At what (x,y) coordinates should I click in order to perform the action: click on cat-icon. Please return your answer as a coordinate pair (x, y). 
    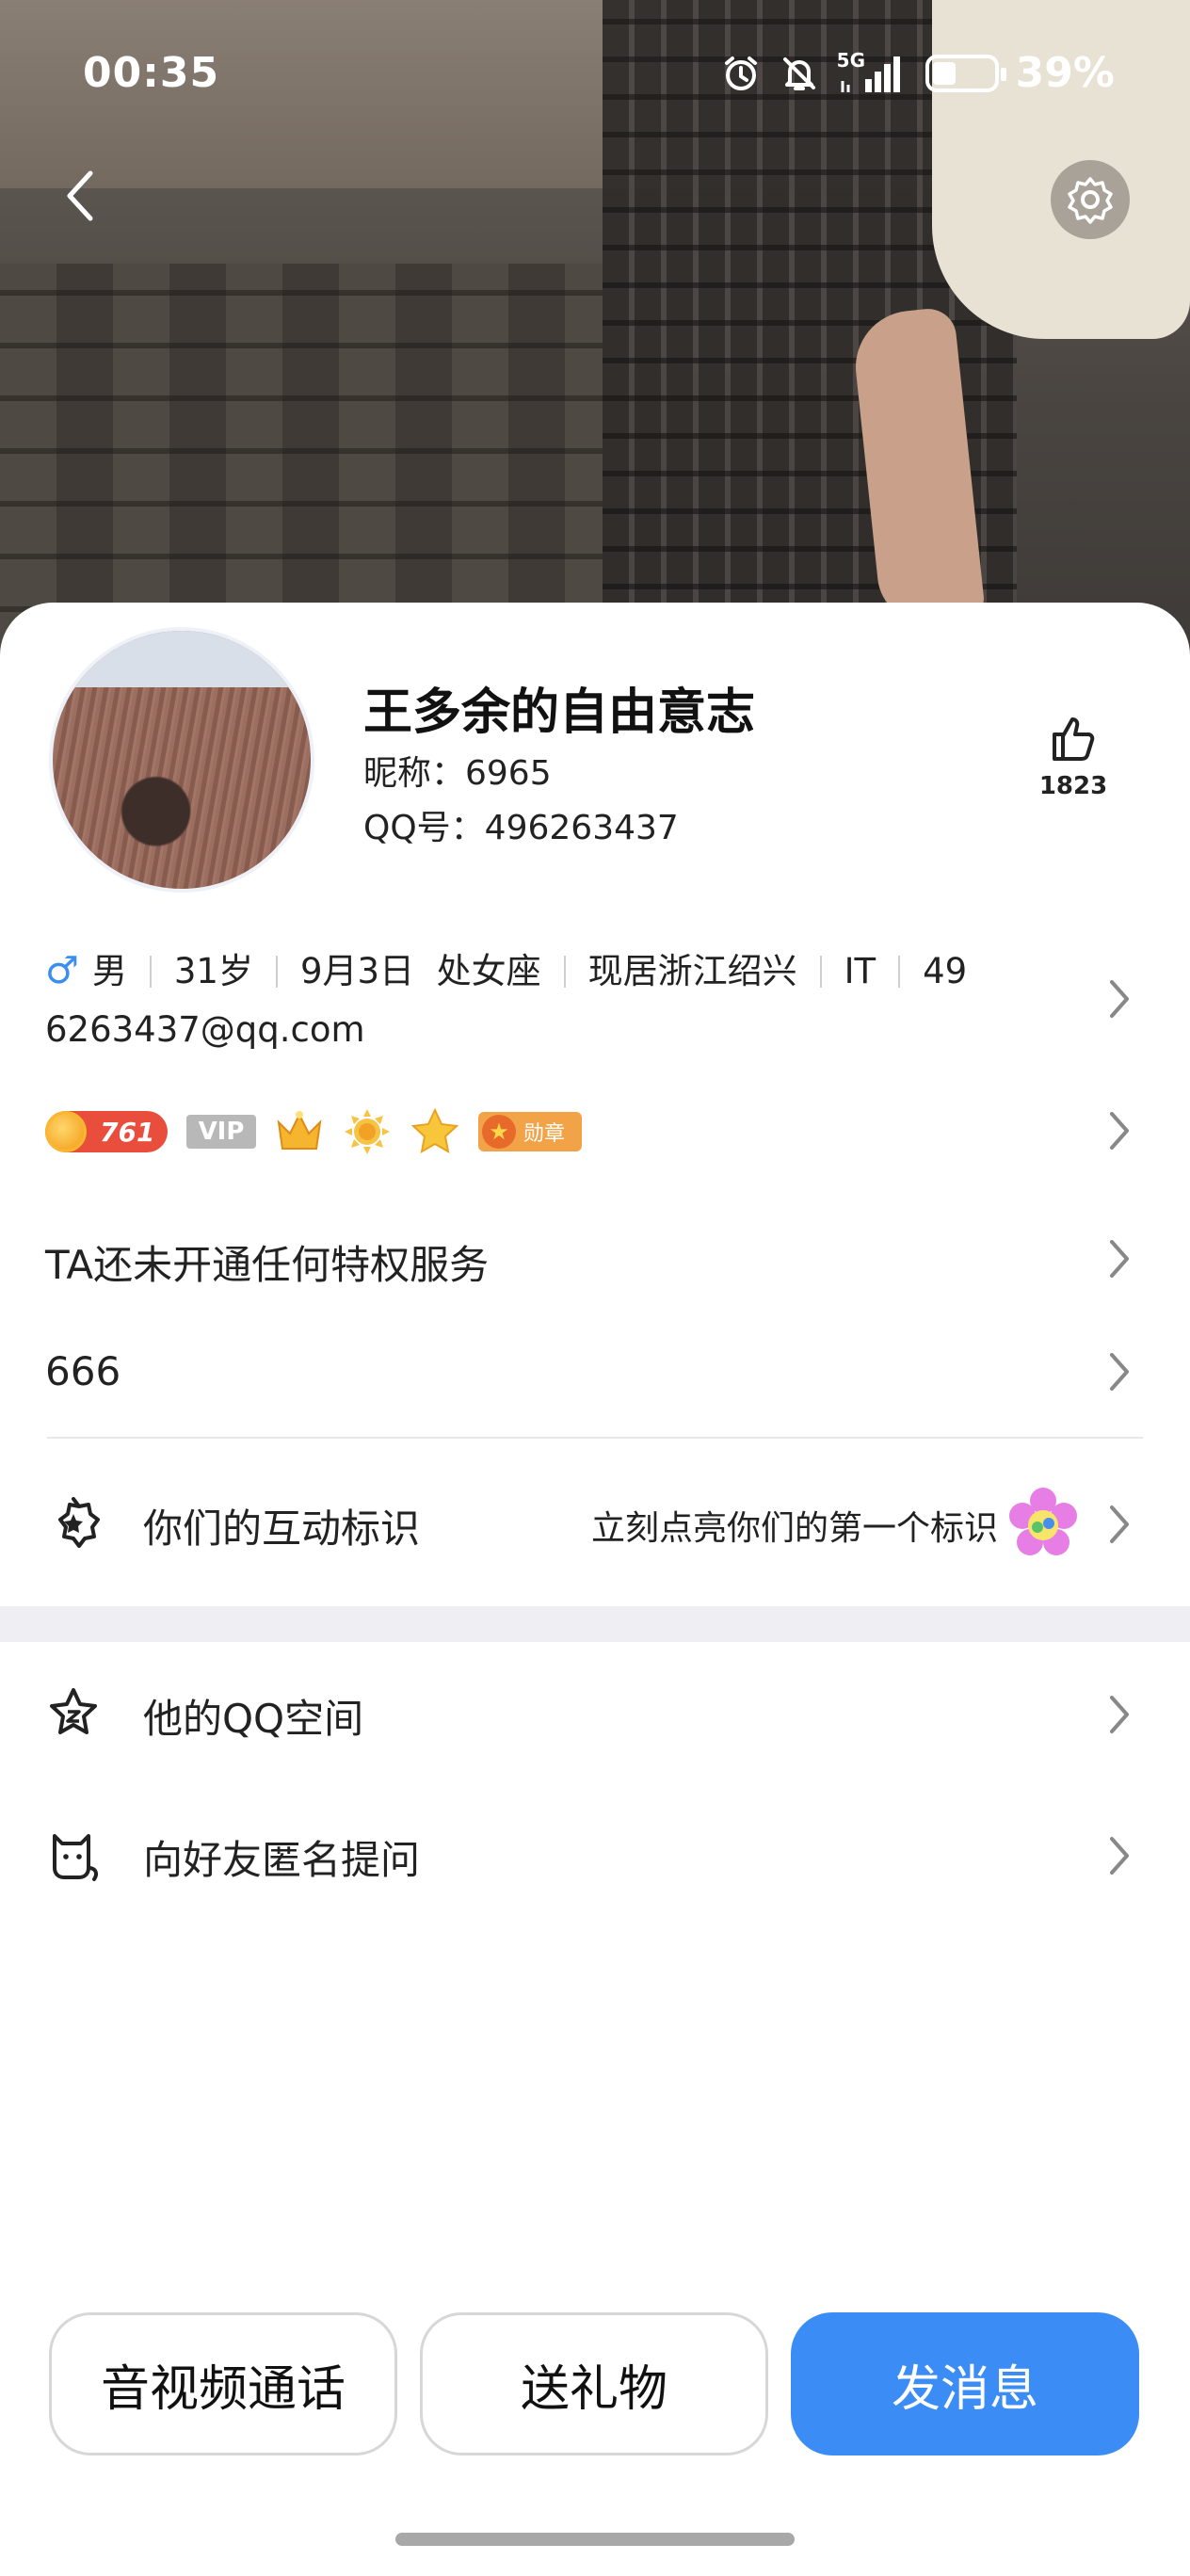
    Looking at the image, I should click on (74, 1855).